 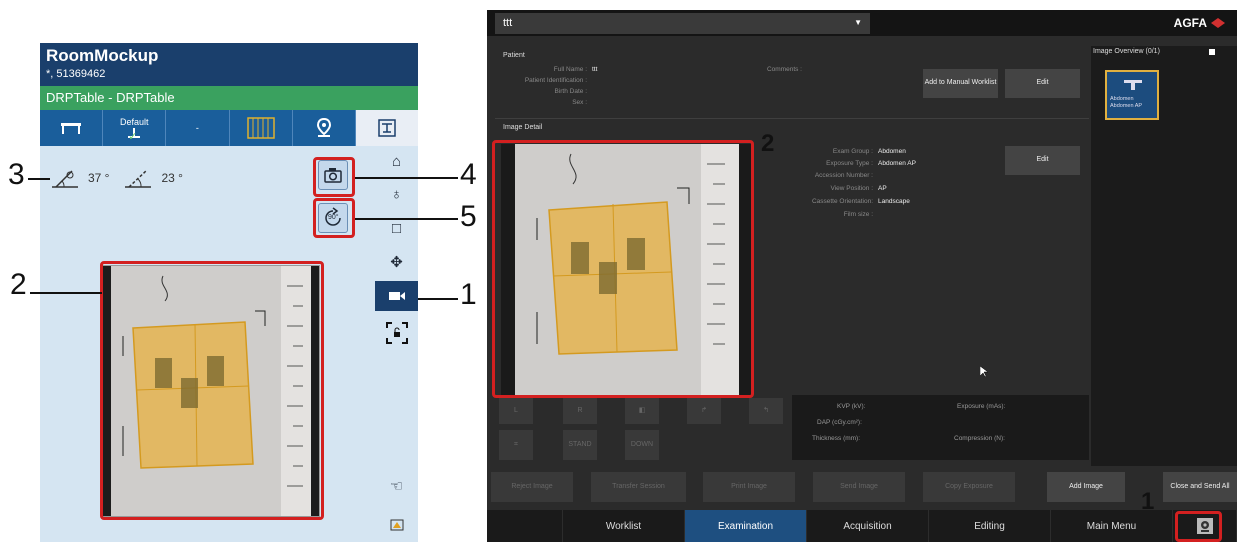 I want to click on expand-lock-icon, so click(x=396, y=333).